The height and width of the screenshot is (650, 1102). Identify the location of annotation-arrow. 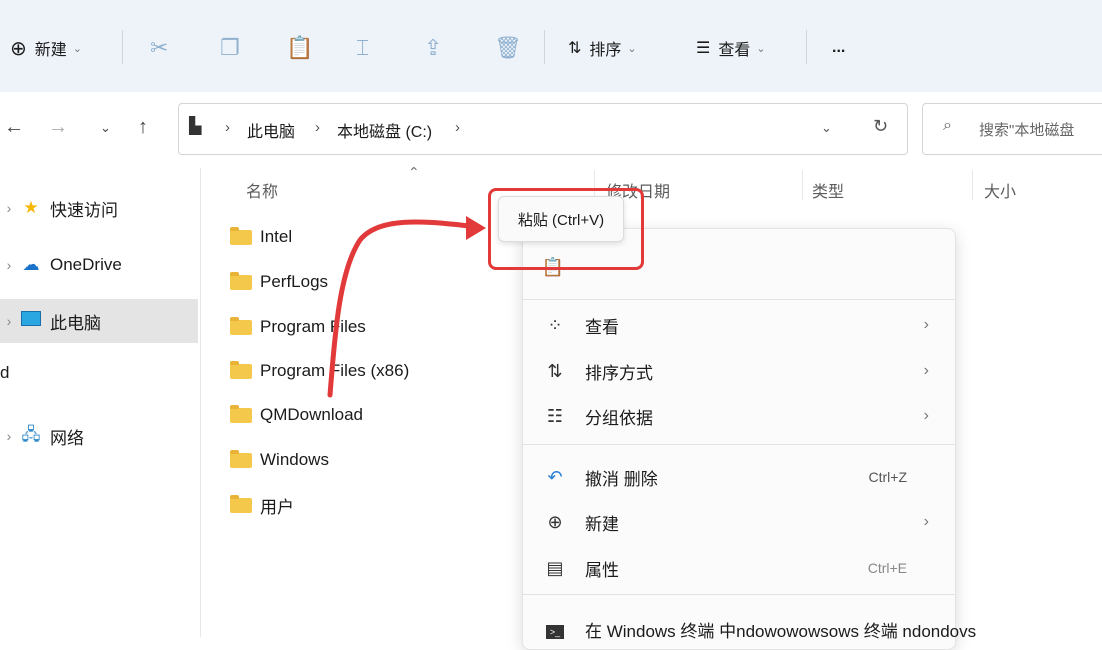
(406, 307).